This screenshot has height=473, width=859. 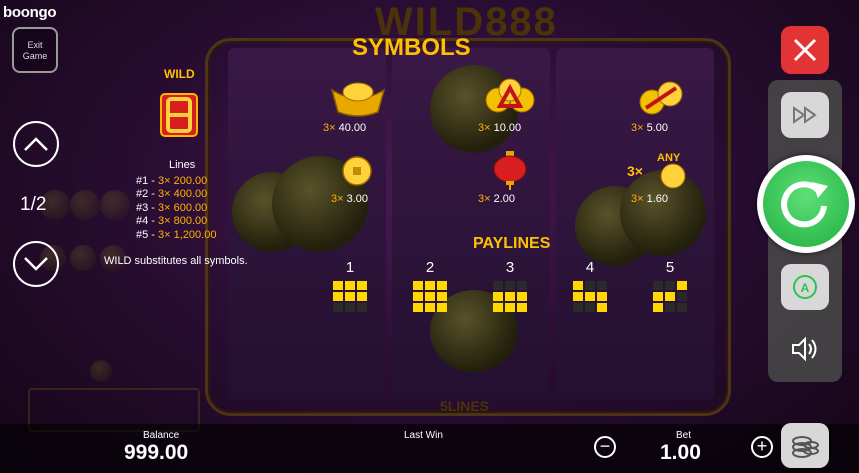 I want to click on sound-button, so click(x=805, y=349).